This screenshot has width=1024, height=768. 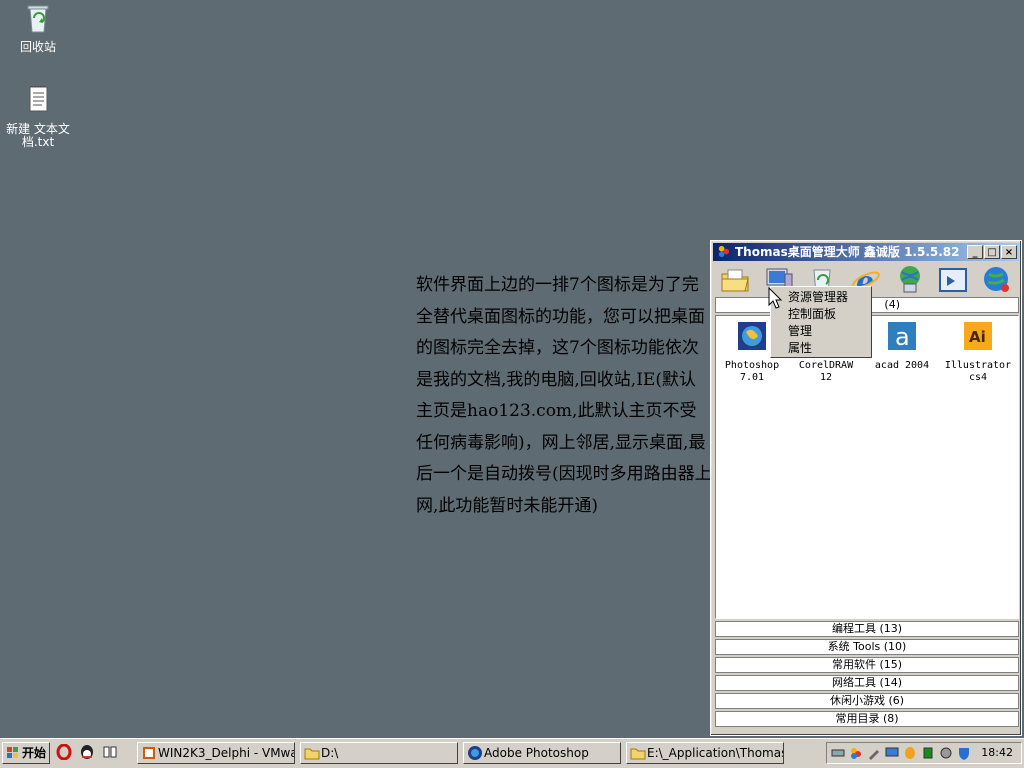 I want to click on context-menu: 资源管理器 控制面板 管理 属性, so click(x=821, y=322).